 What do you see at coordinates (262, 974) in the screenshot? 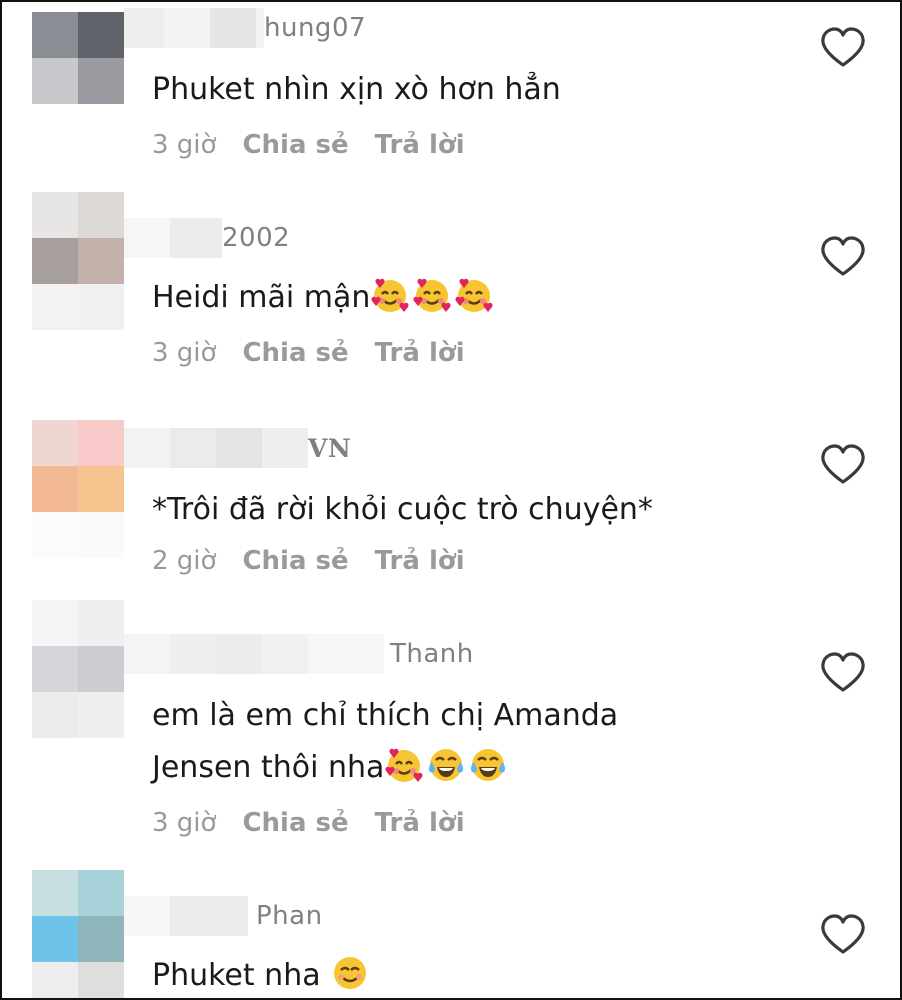
I see `comment-text: Phuket nha` at bounding box center [262, 974].